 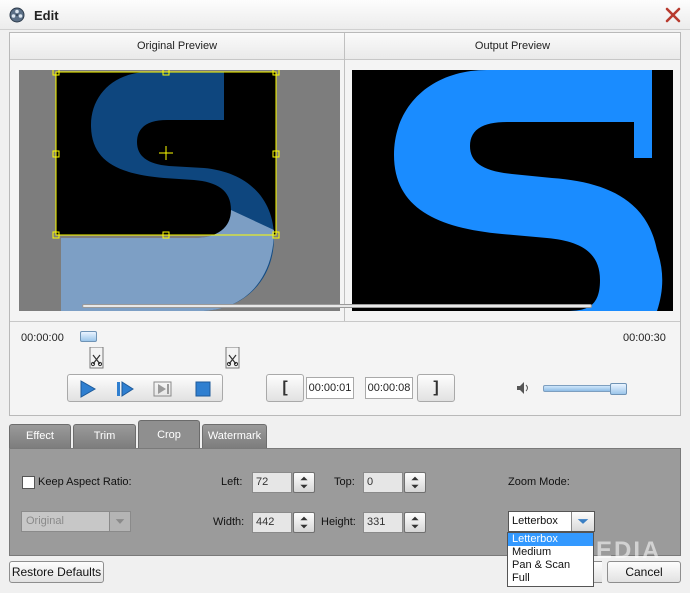 What do you see at coordinates (169, 434) in the screenshot?
I see `tab-crop: Crop` at bounding box center [169, 434].